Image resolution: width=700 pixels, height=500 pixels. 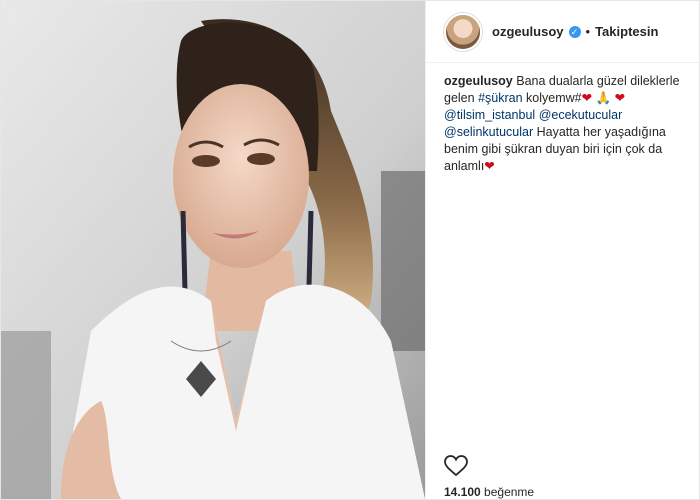 I want to click on likes-count: 14.100 beğenme, so click(x=489, y=492).